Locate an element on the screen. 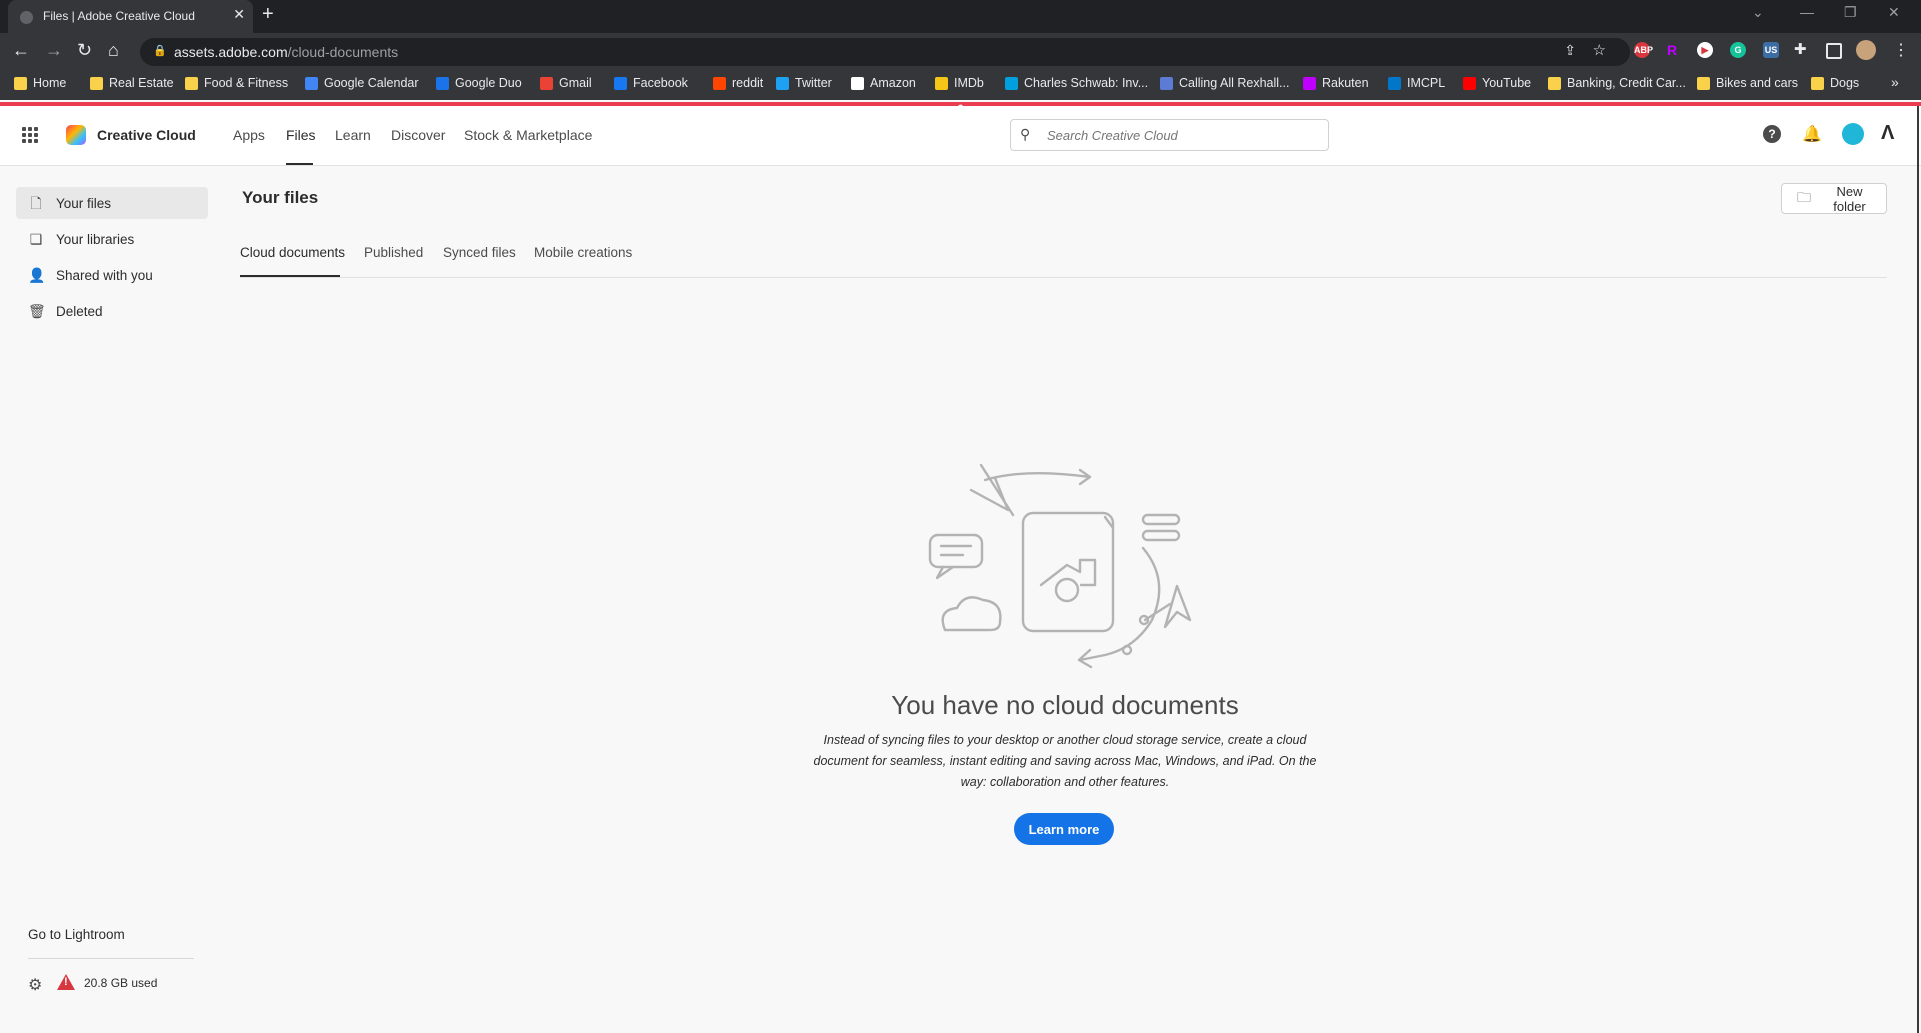  bookmark-label: Google Calendar is located at coordinates (371, 83).